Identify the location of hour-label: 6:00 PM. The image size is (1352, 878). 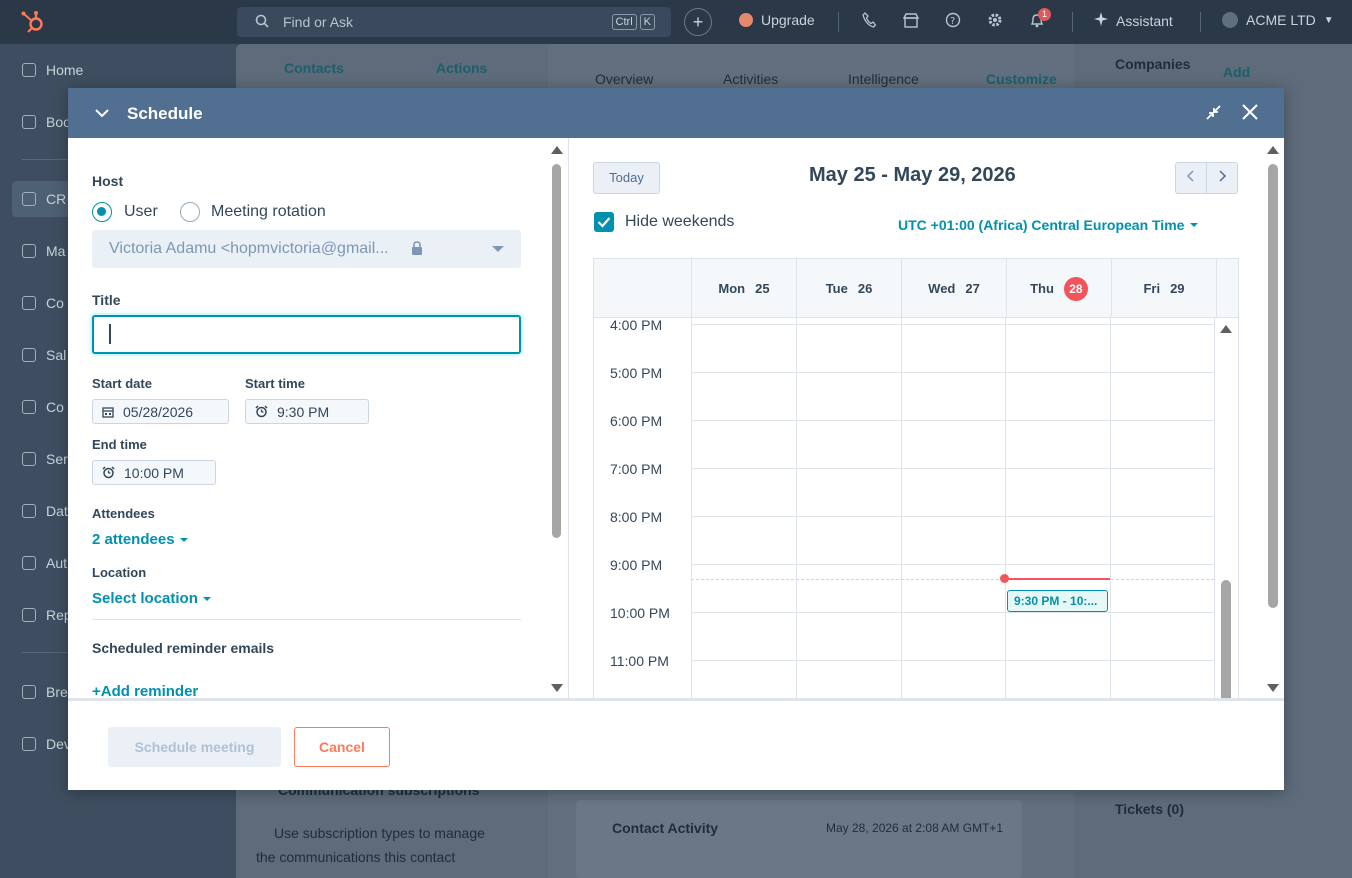
(636, 421).